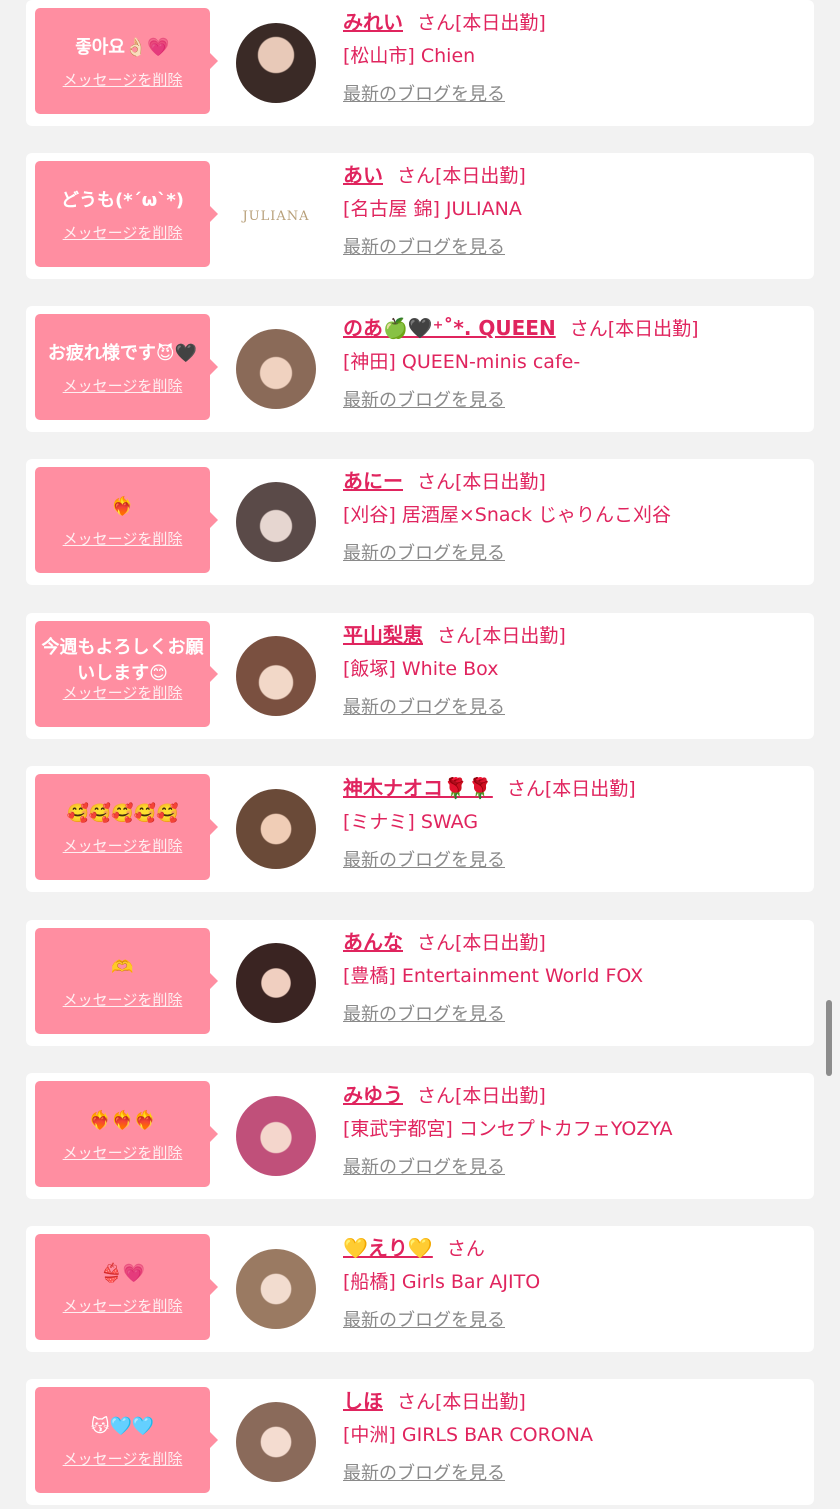 The height and width of the screenshot is (1509, 840). Describe the element at coordinates (373, 942) in the screenshot. I see `cast-name-link: あんな` at that location.